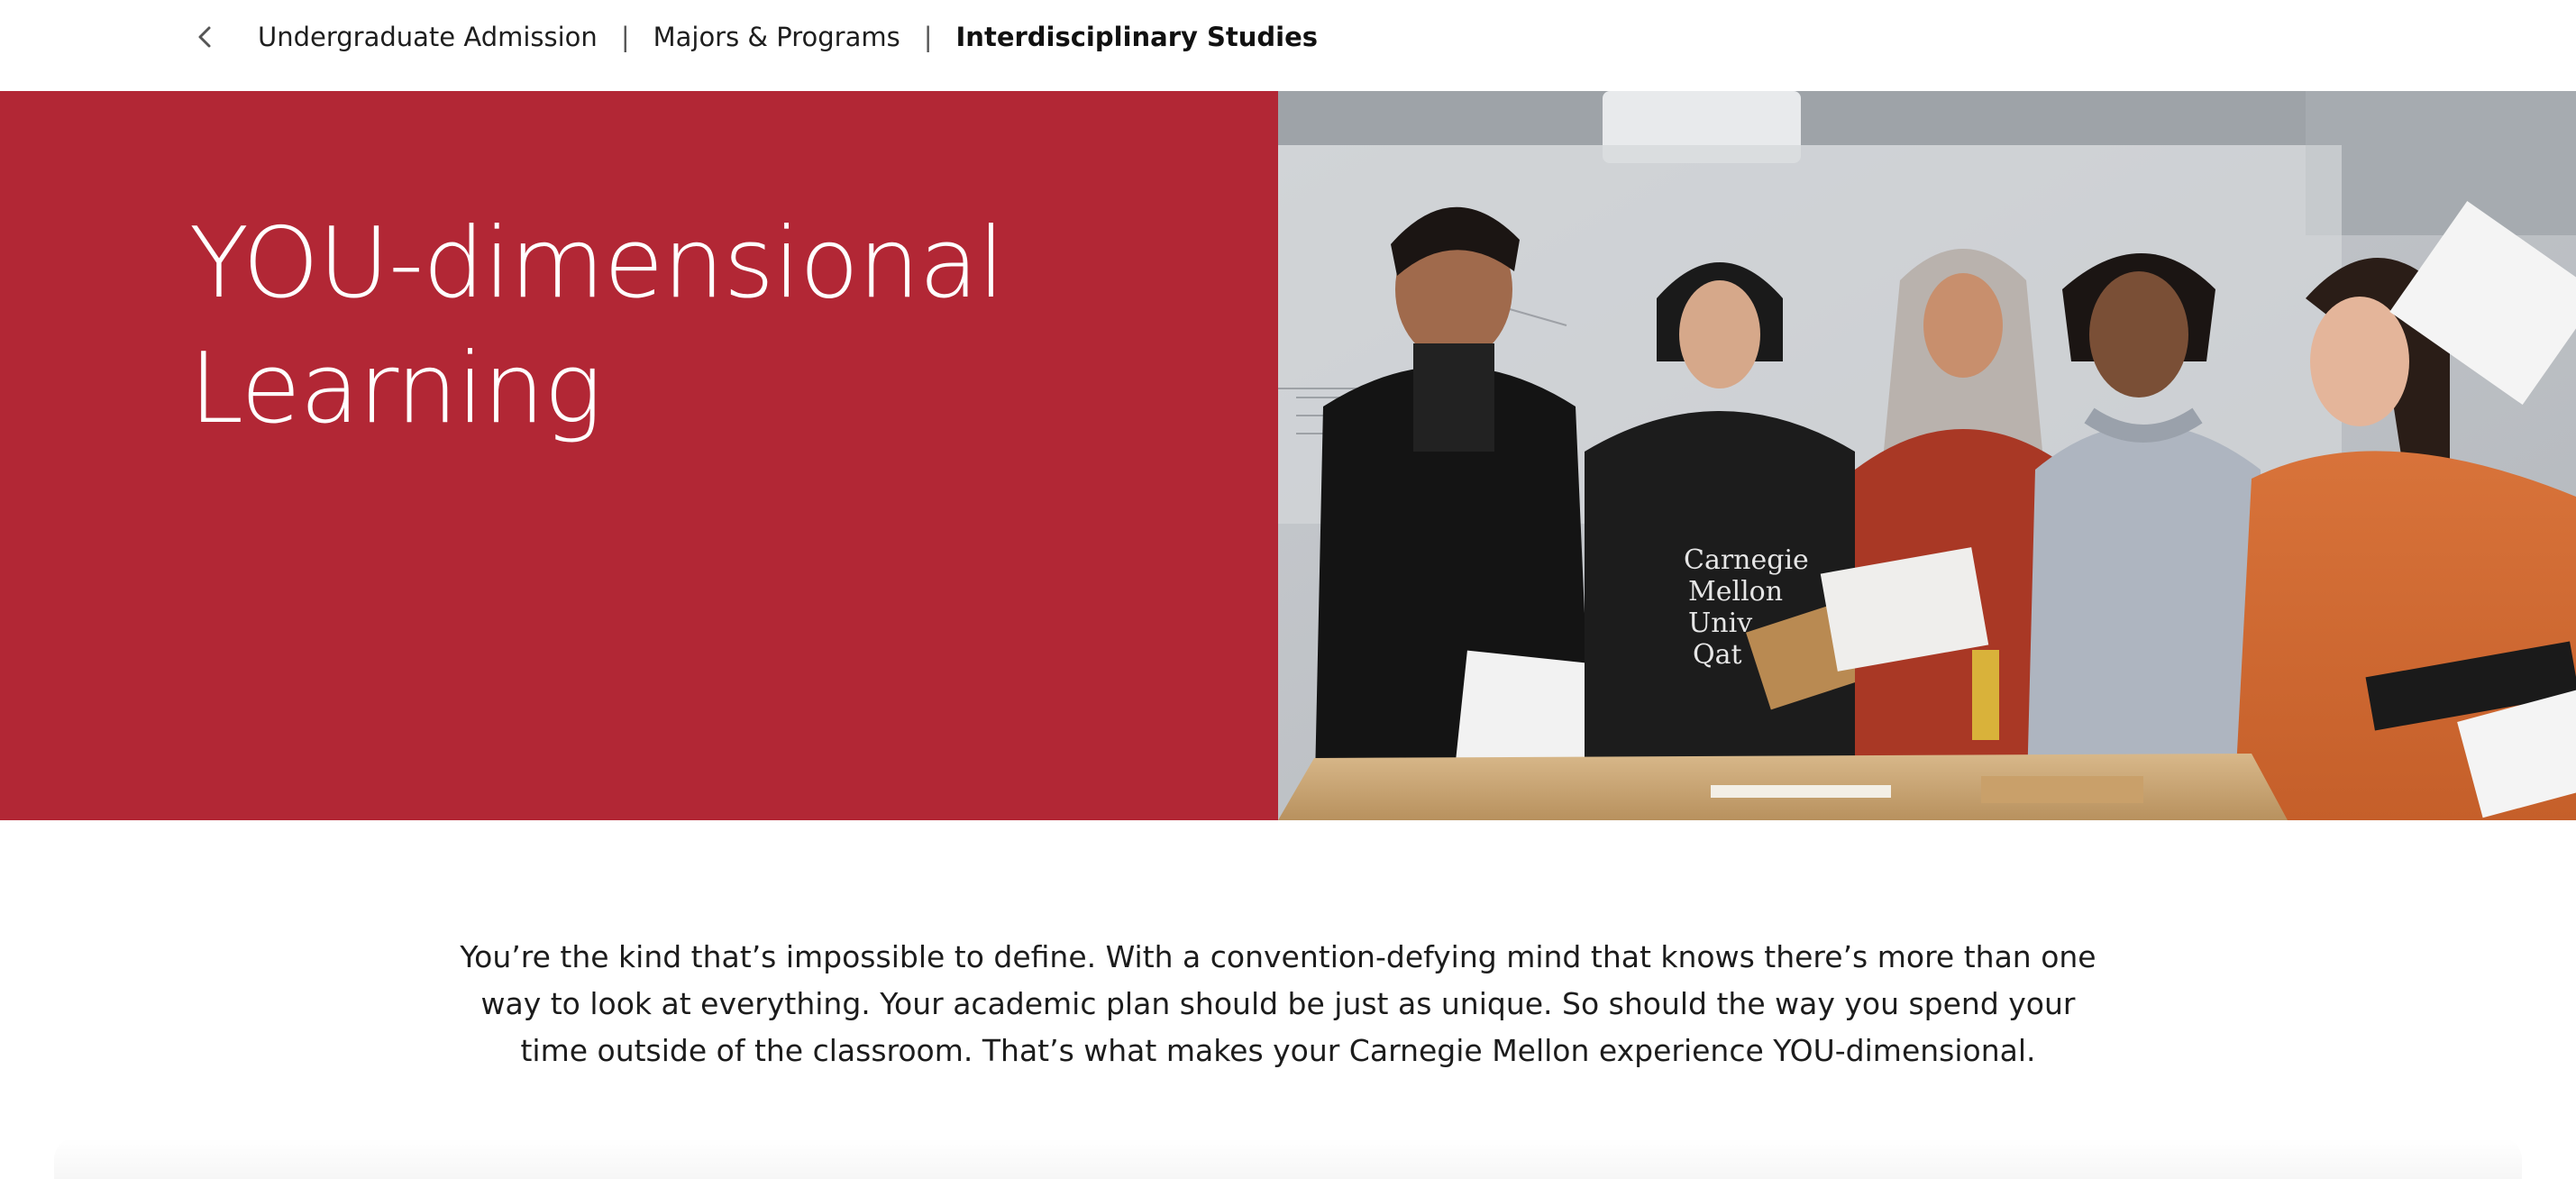 Image resolution: width=2576 pixels, height=1179 pixels. What do you see at coordinates (707, 326) in the screenshot?
I see `hero-title: YOU-dimensional Learning` at bounding box center [707, 326].